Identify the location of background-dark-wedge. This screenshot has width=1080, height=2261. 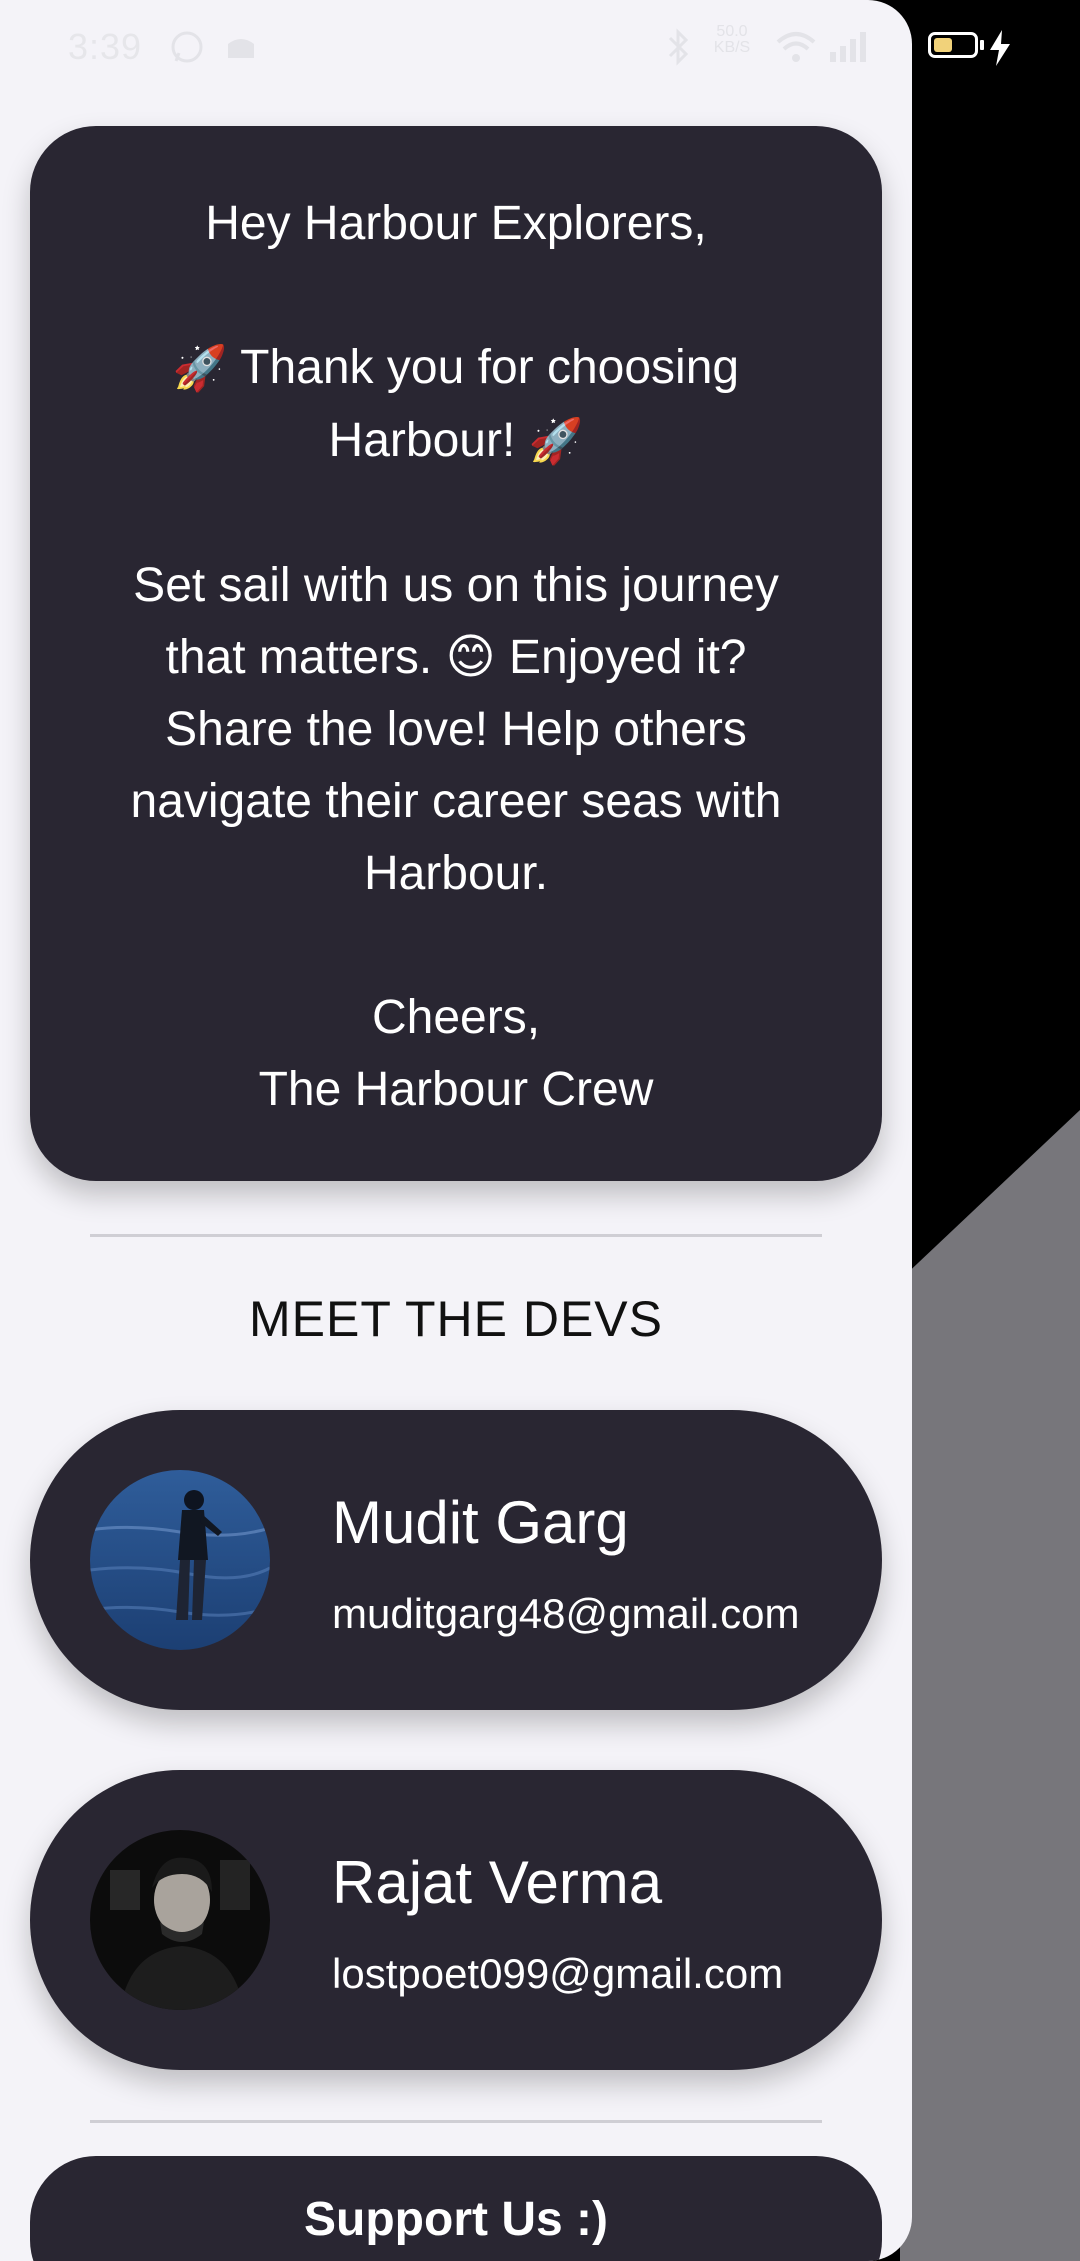
(990, 640).